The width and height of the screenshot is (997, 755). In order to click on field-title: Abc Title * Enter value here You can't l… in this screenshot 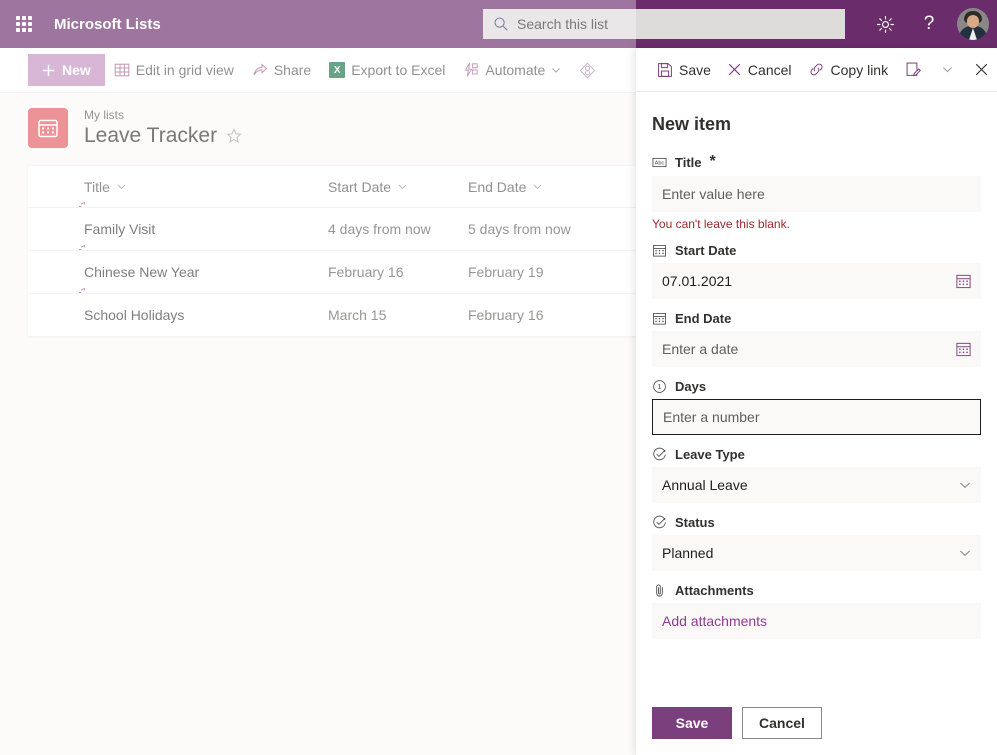, I will do `click(816, 192)`.